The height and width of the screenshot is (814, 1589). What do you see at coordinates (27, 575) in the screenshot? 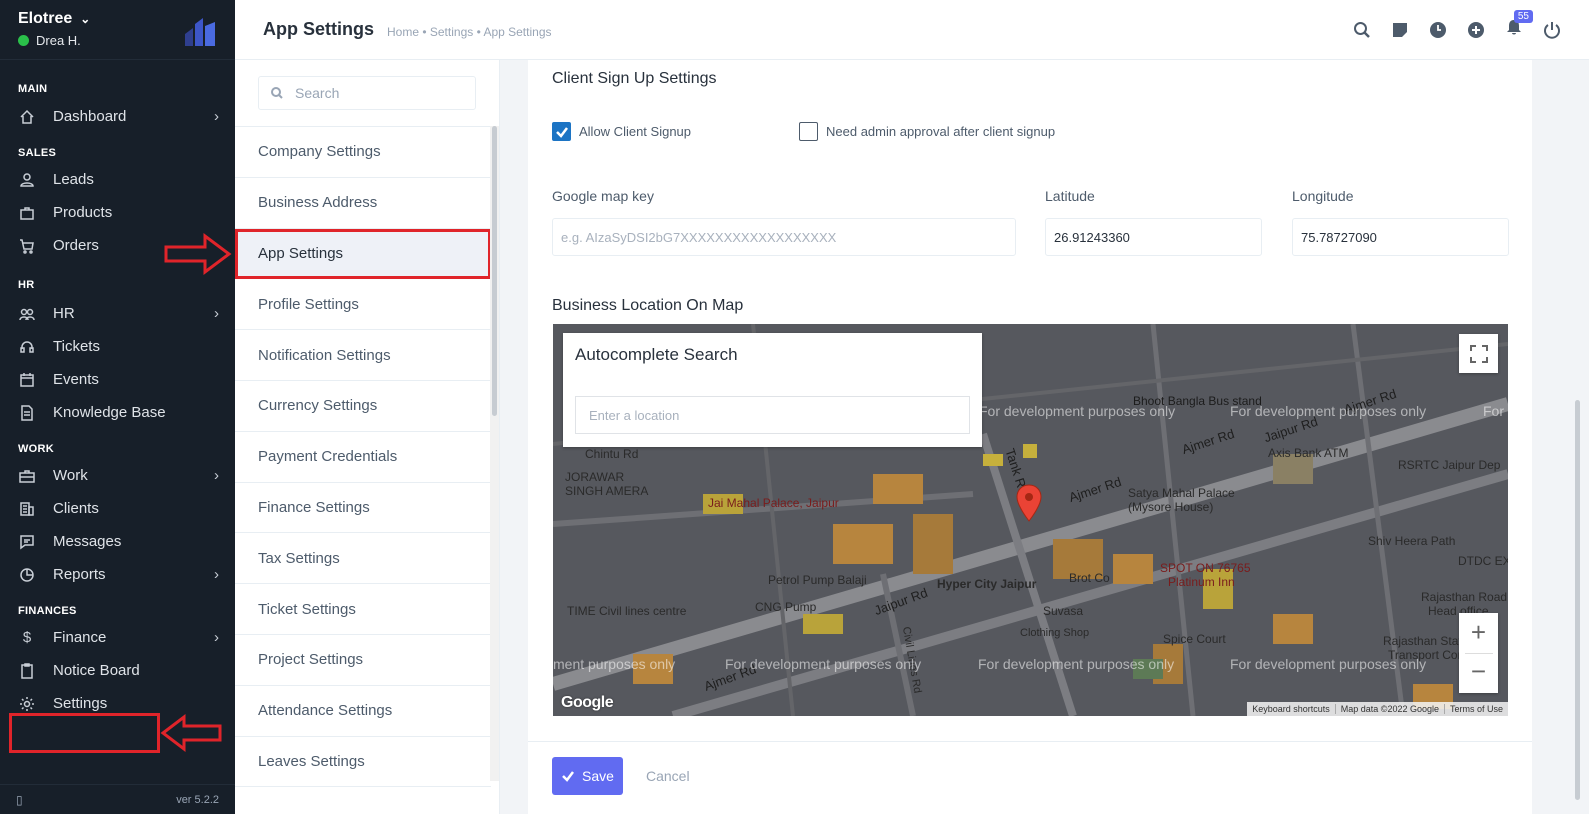
I see `pie-chart-icon` at bounding box center [27, 575].